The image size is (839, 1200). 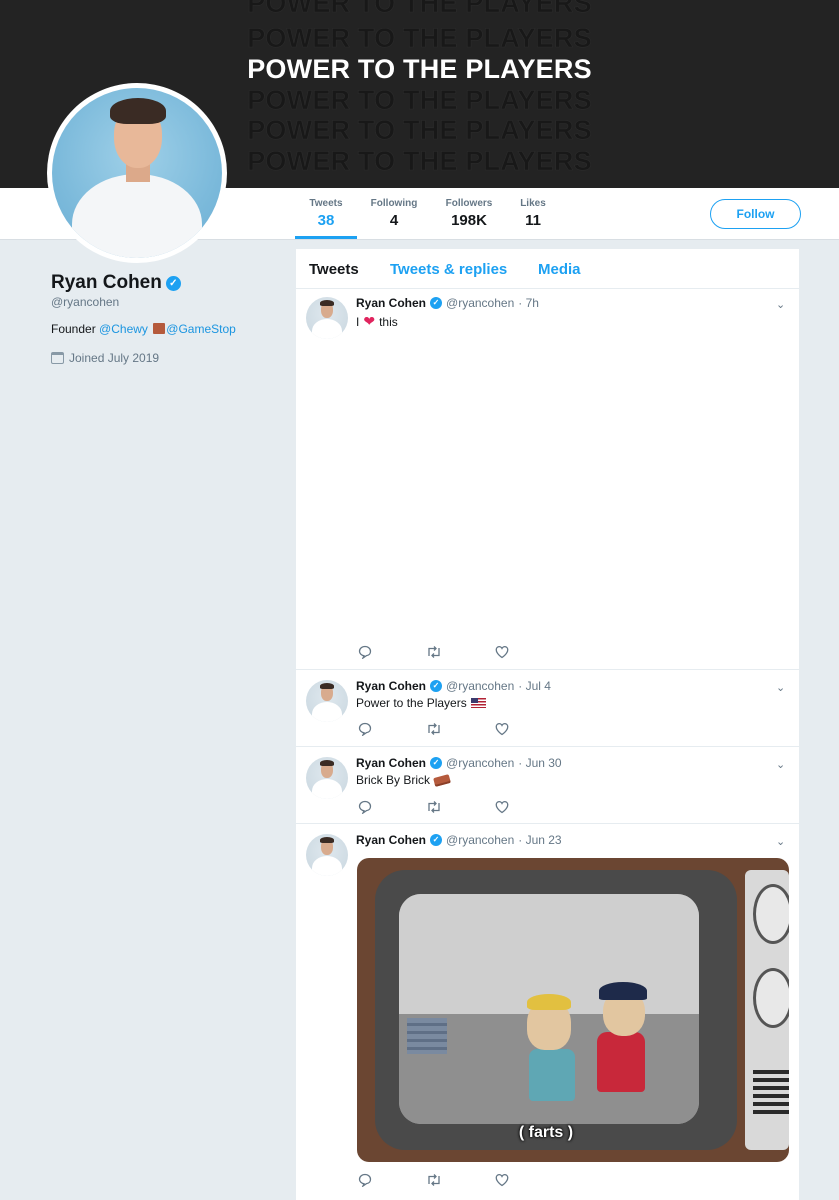 What do you see at coordinates (534, 686) in the screenshot?
I see `tweet-time: · Jul 4` at bounding box center [534, 686].